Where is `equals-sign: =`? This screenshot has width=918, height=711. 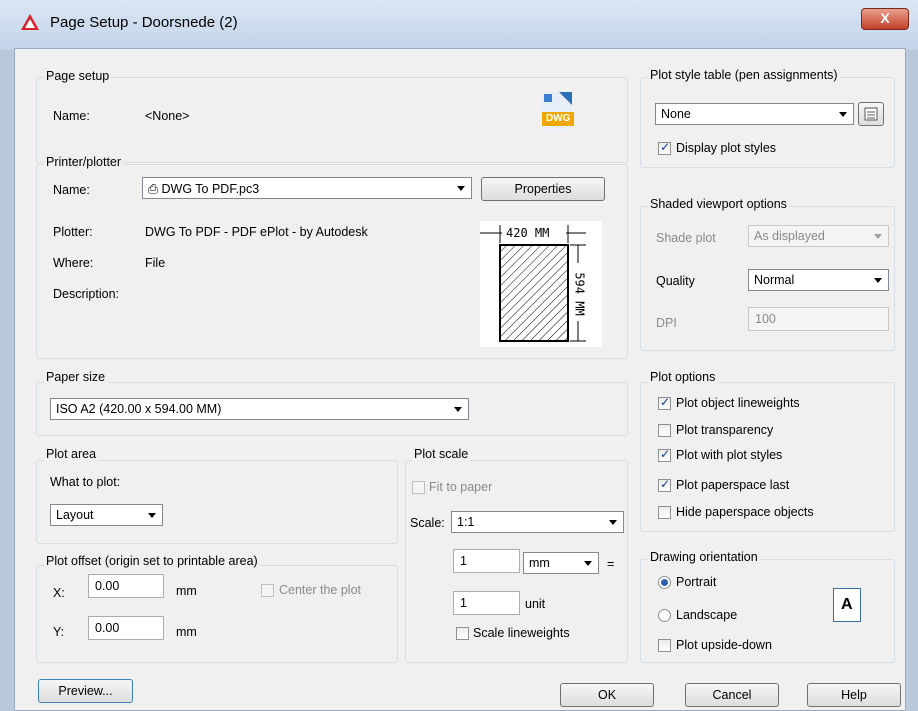 equals-sign: = is located at coordinates (611, 564).